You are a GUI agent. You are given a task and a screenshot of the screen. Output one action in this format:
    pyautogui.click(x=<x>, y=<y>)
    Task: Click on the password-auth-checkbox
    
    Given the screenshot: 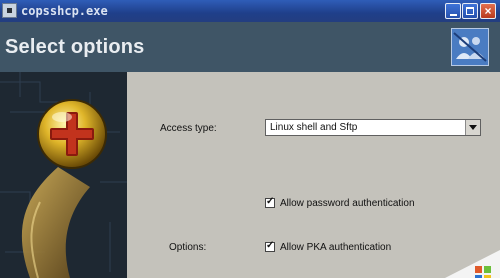 What is the action you would take?
    pyautogui.click(x=270, y=202)
    